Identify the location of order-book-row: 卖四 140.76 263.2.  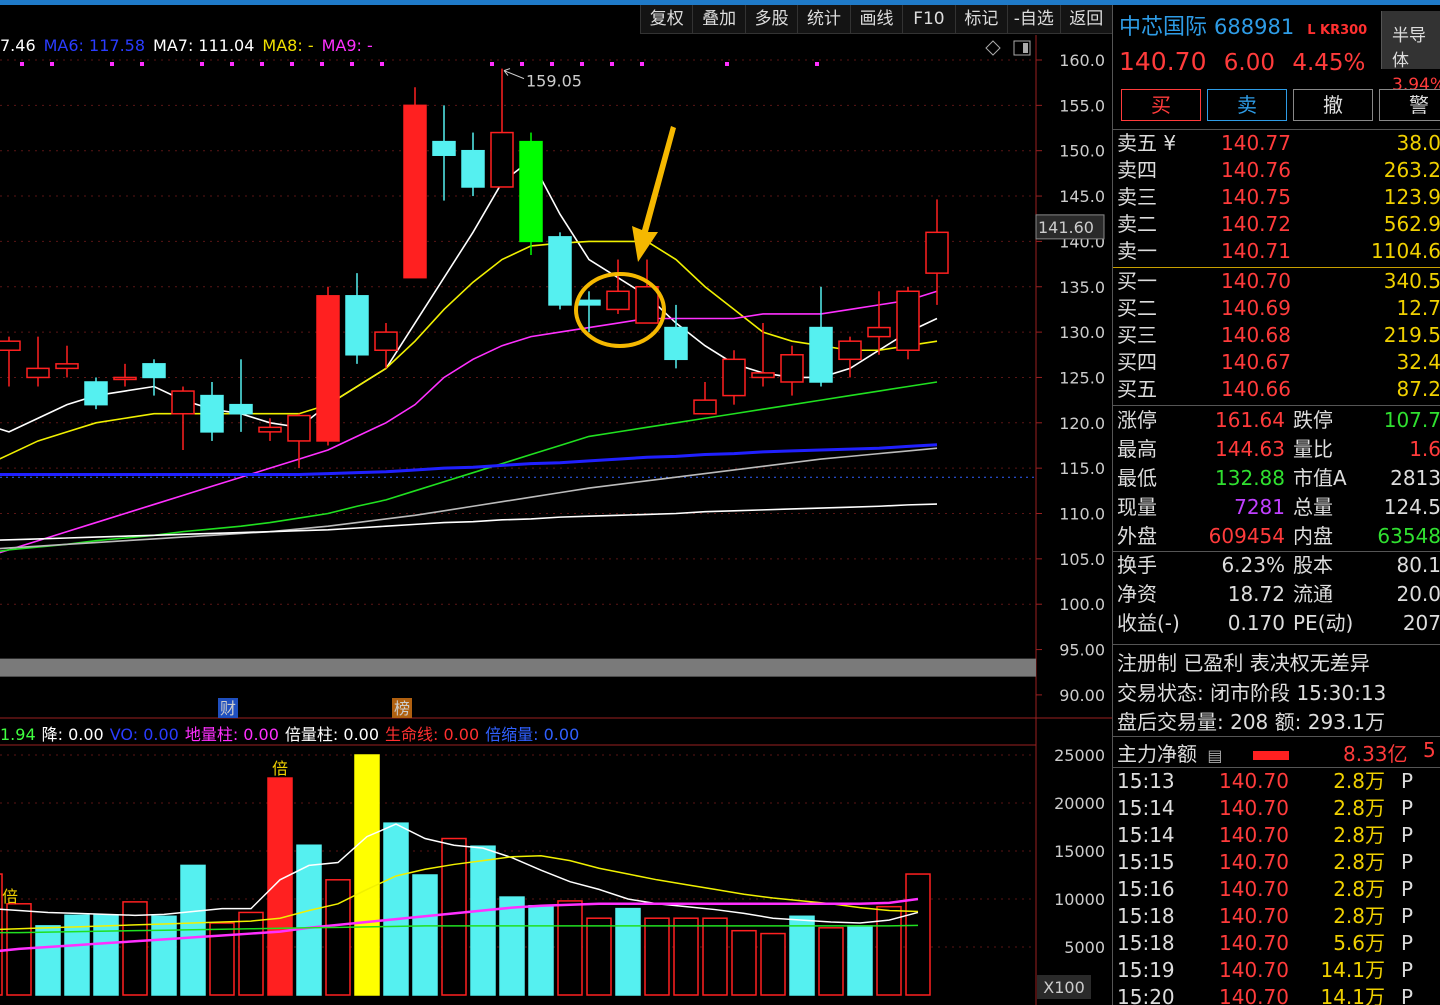
(1276, 170).